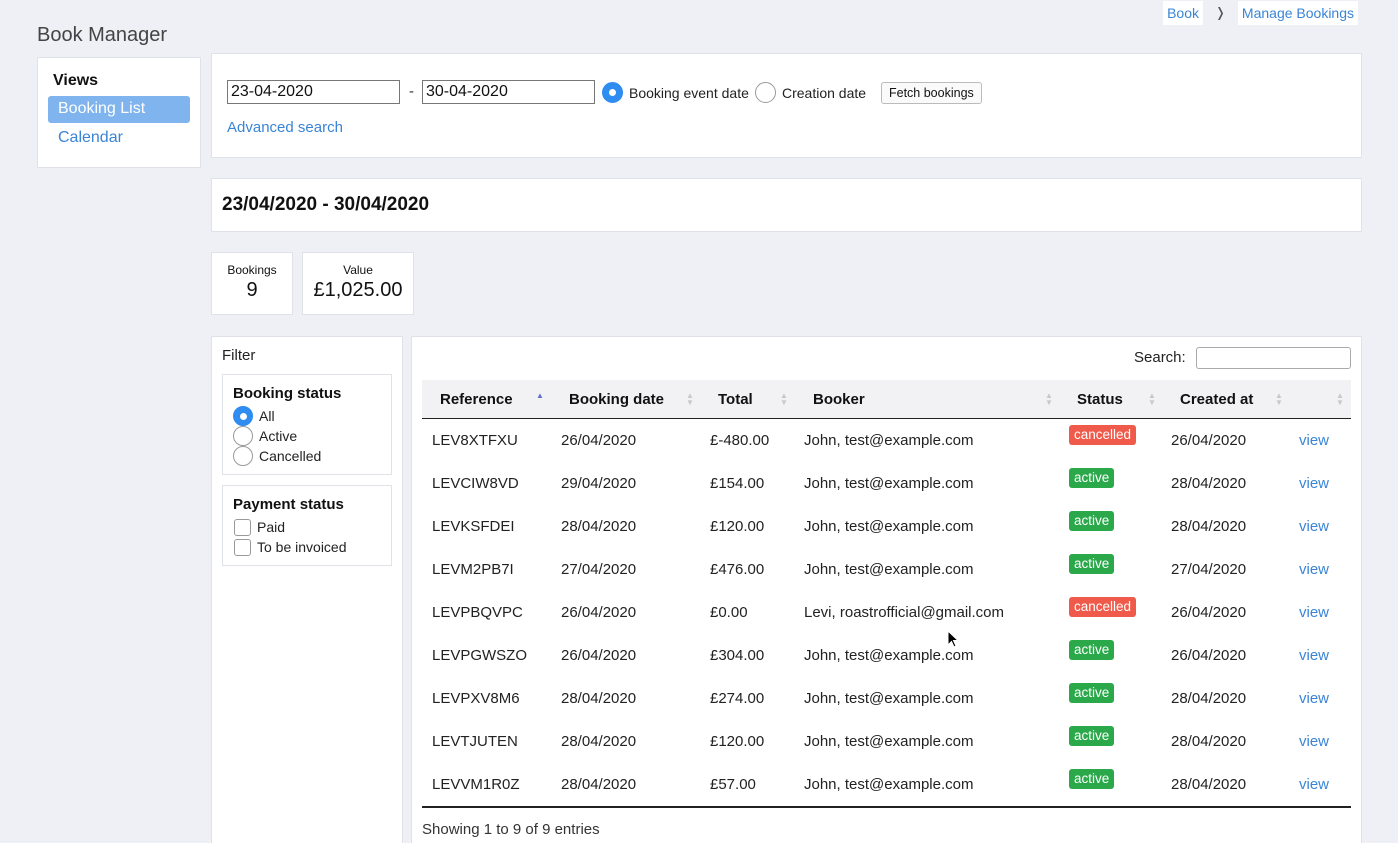 Image resolution: width=1398 pixels, height=843 pixels. I want to click on column-header-created-at: Created at, so click(1216, 399).